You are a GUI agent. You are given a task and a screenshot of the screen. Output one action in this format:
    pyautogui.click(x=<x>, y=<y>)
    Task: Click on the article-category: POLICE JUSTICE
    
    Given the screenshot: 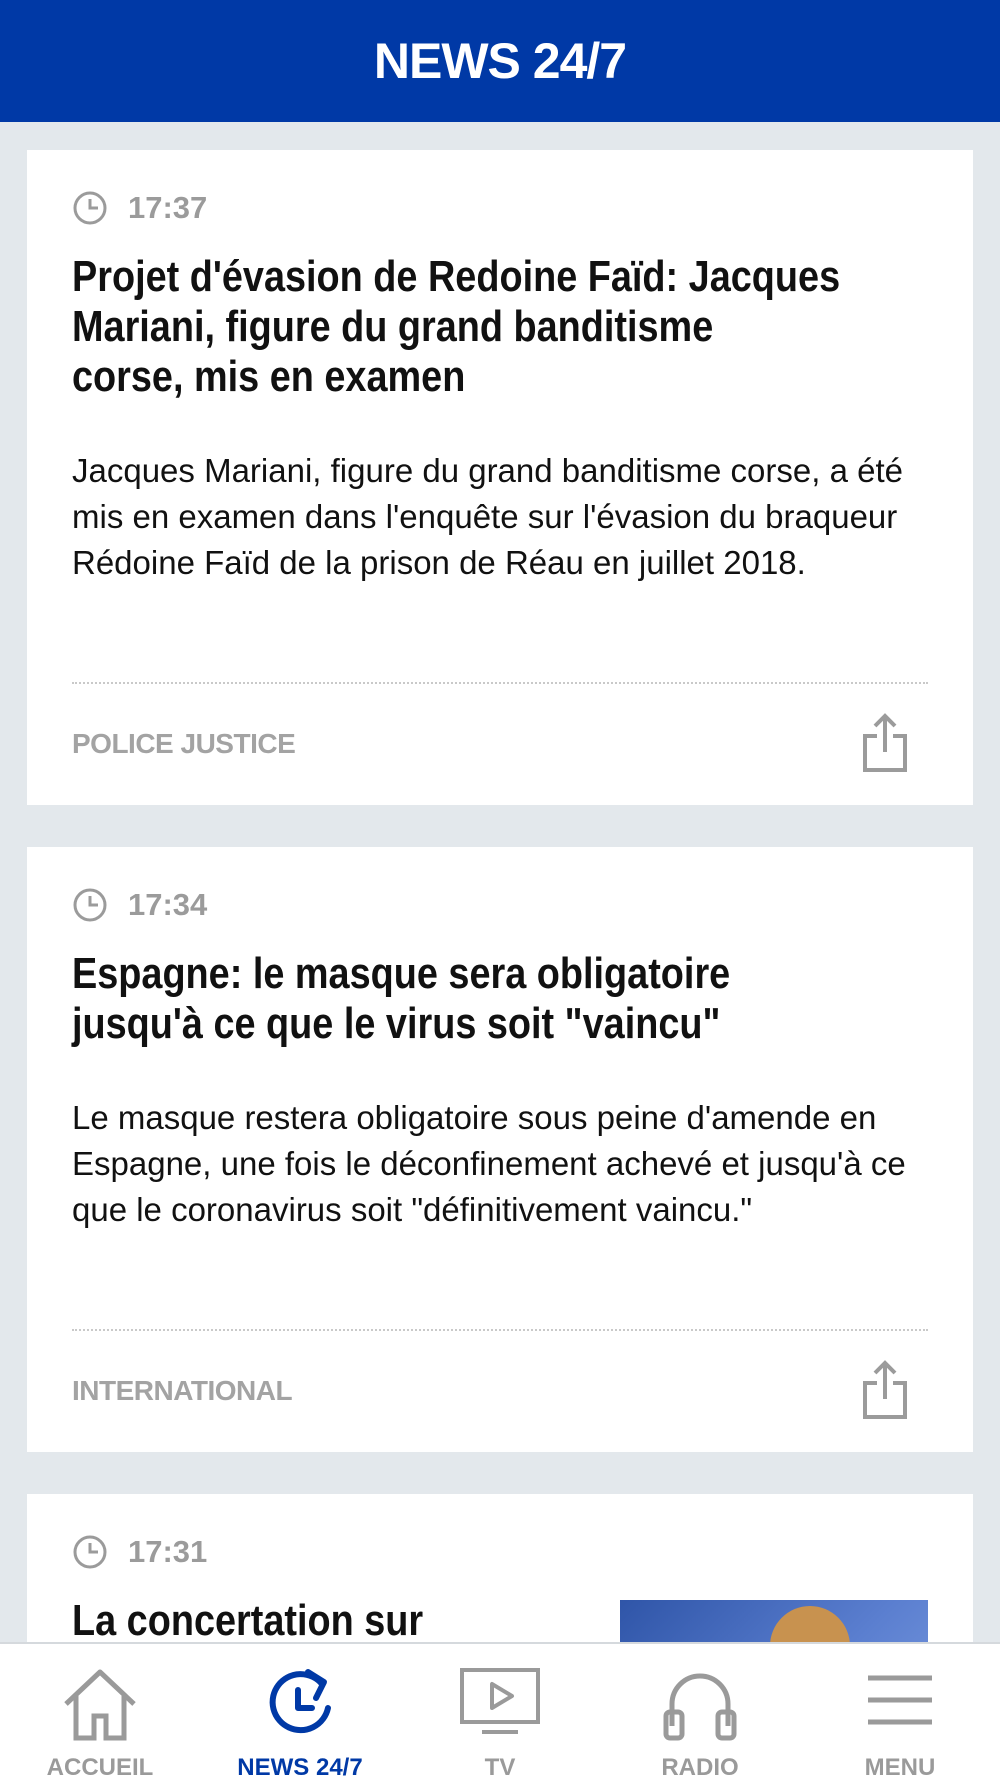 What is the action you would take?
    pyautogui.click(x=184, y=744)
    